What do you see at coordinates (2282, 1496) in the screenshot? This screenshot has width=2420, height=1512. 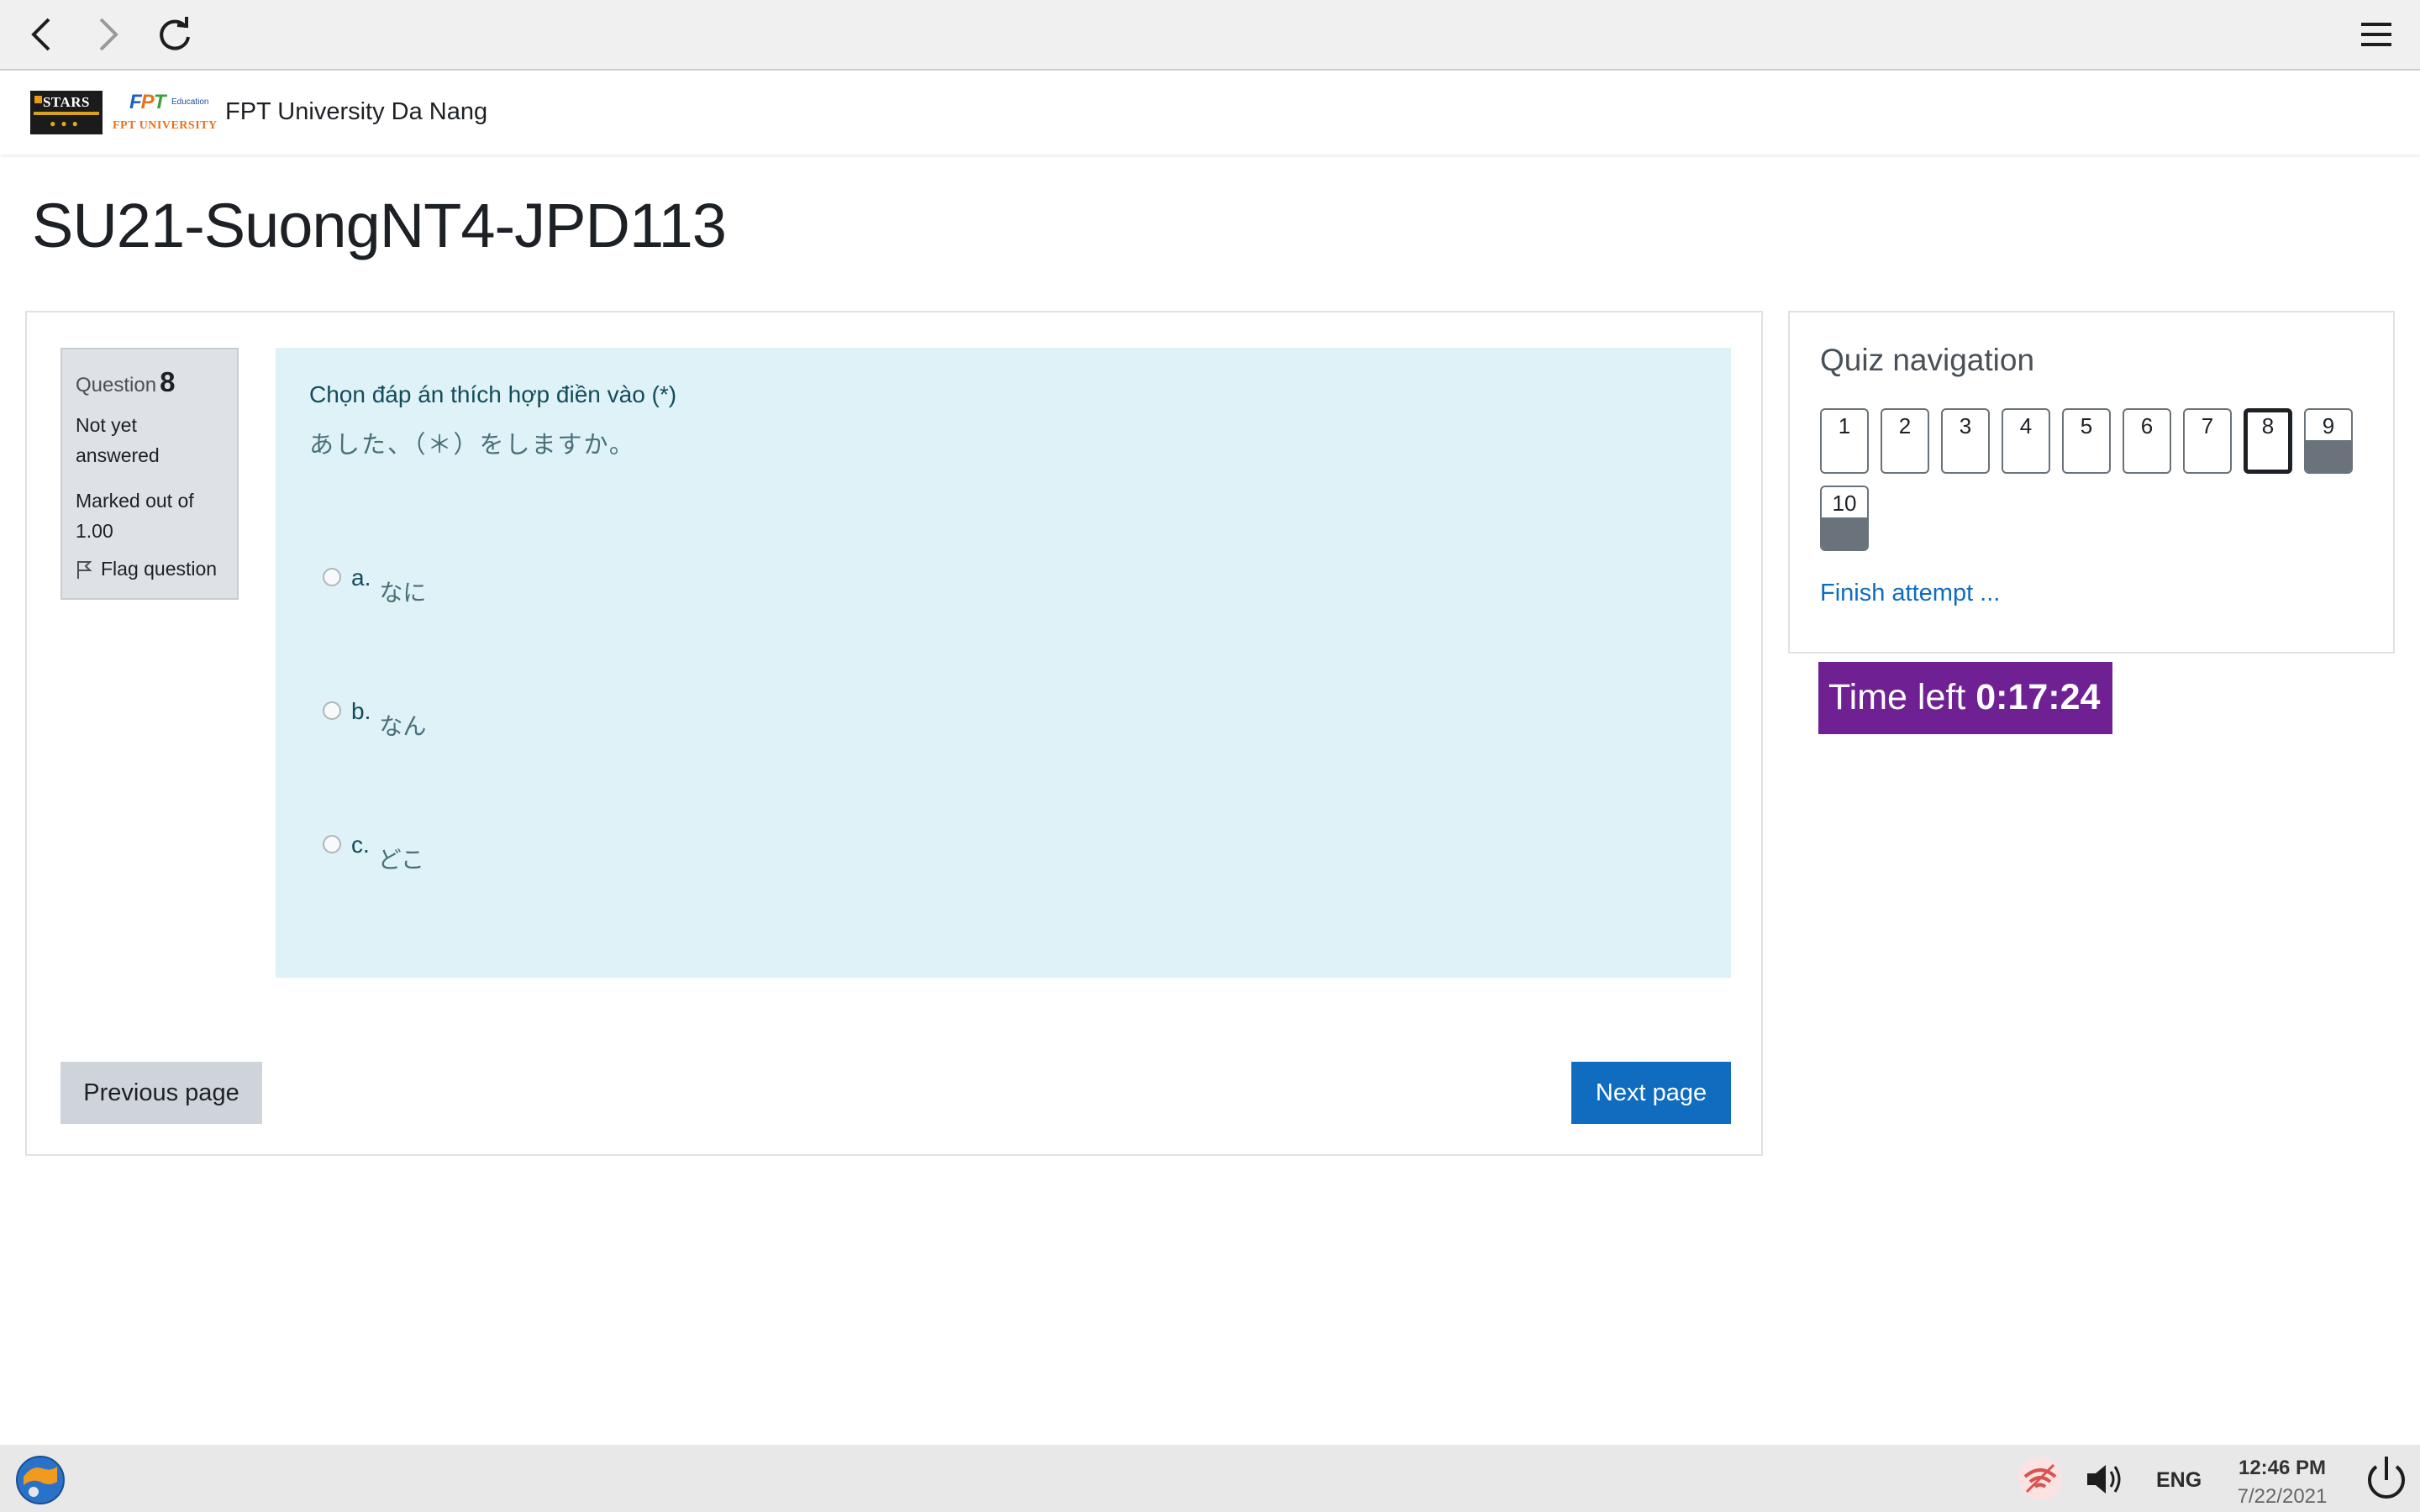 I see `clock-date: 7/22/2021` at bounding box center [2282, 1496].